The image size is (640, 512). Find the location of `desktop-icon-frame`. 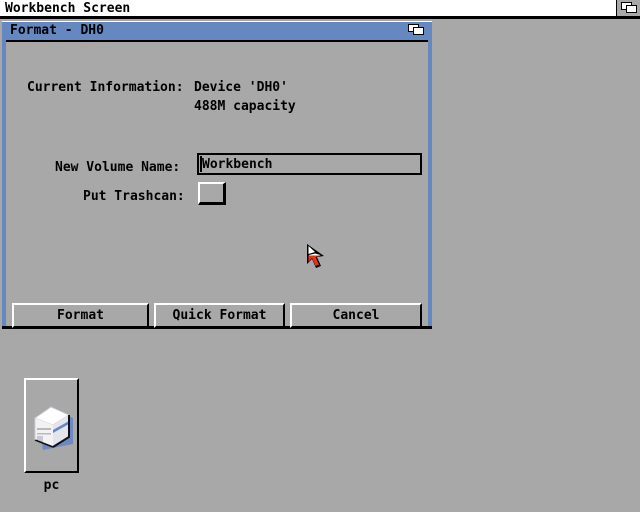

desktop-icon-frame is located at coordinates (51, 425).